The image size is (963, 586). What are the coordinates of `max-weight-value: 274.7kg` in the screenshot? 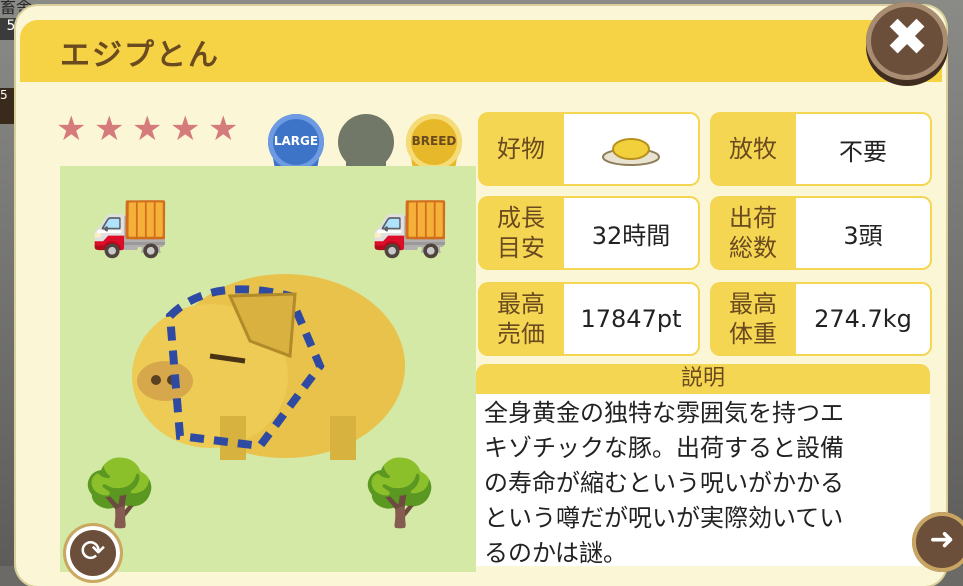 It's located at (863, 319).